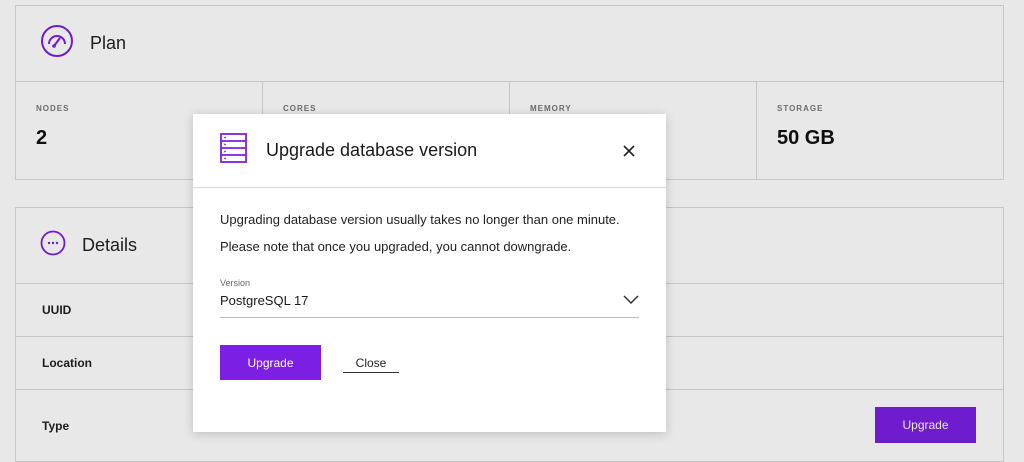 Image resolution: width=1024 pixels, height=462 pixels. I want to click on version-value: PostgreSQL 17, so click(264, 300).